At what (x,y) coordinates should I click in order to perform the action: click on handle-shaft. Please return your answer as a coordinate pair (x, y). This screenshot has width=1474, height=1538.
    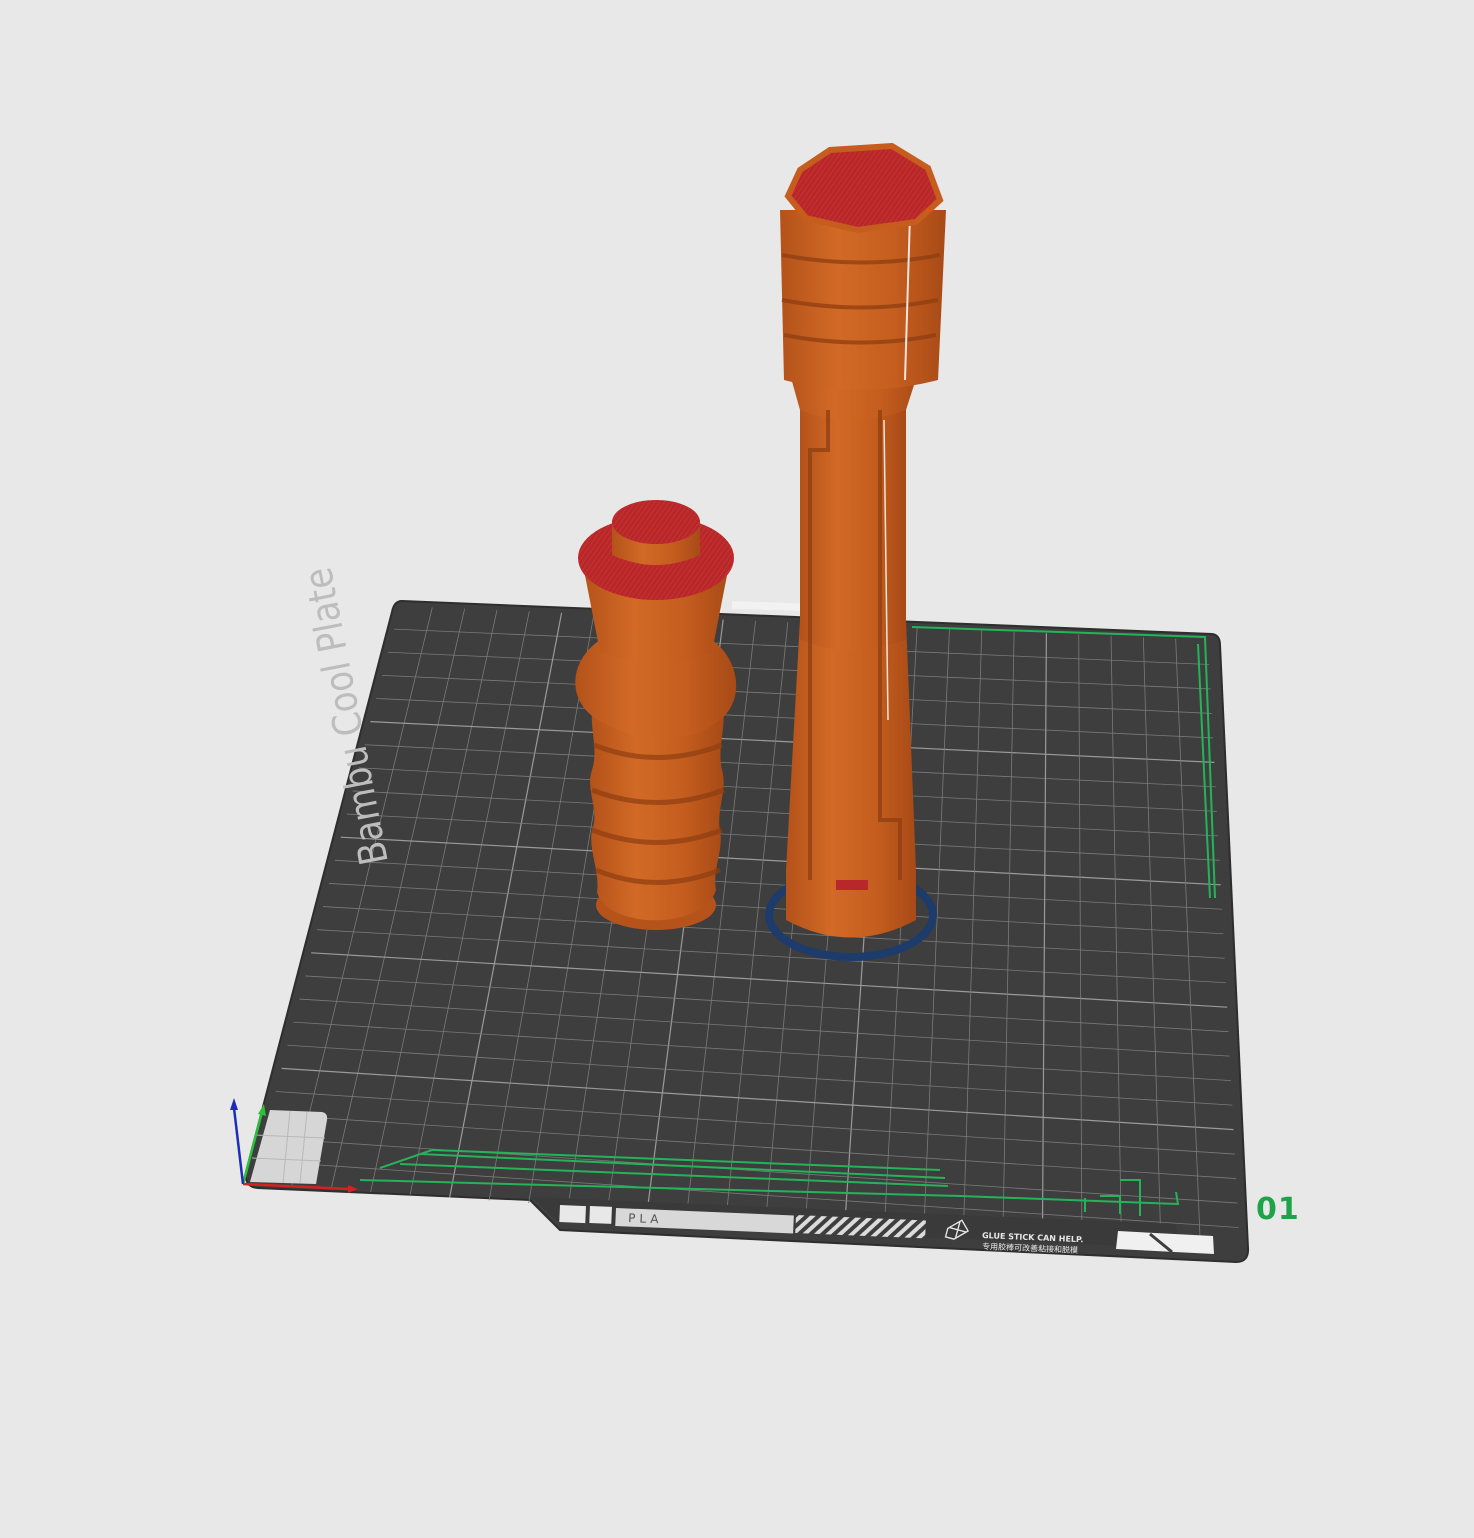
    Looking at the image, I should click on (853, 525).